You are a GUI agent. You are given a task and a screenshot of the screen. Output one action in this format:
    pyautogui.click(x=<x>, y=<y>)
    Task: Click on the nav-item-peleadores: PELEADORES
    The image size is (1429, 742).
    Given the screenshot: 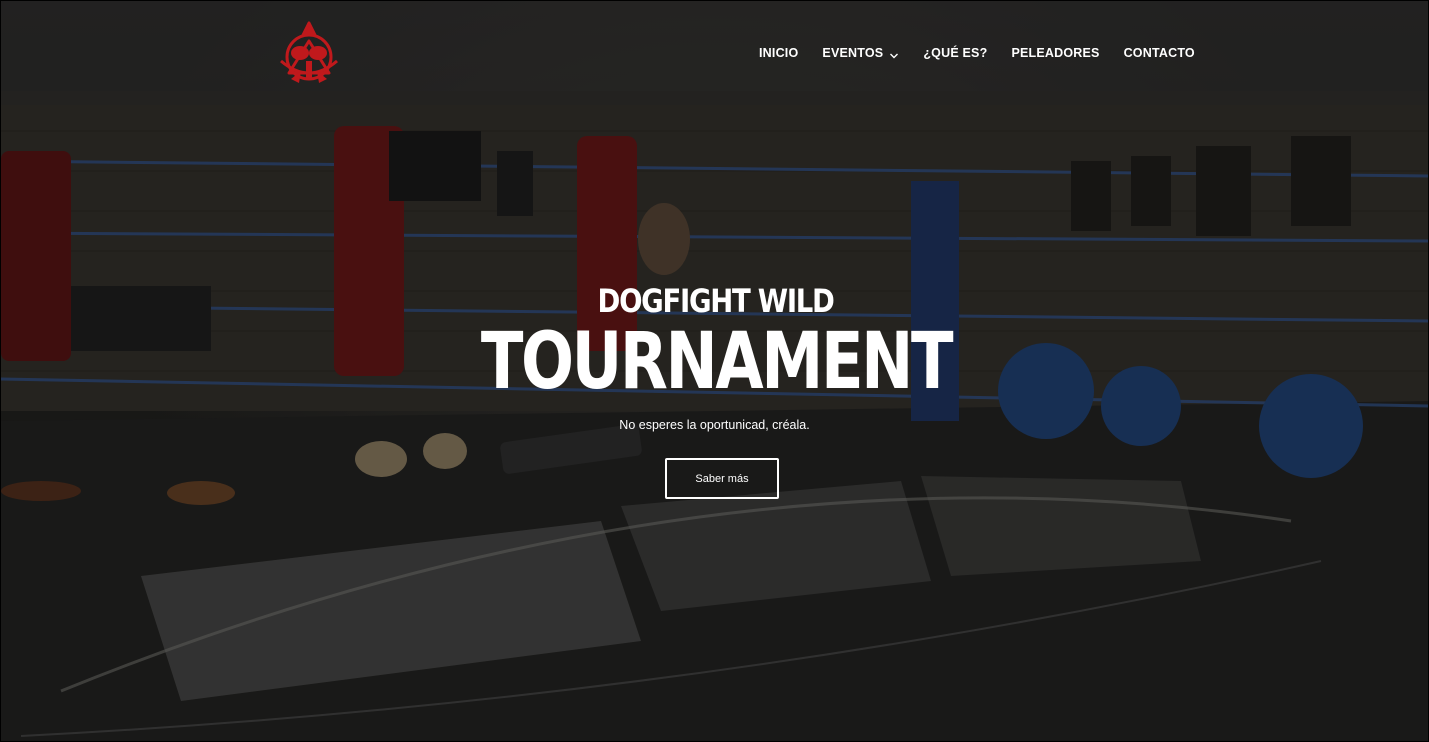 What is the action you would take?
    pyautogui.click(x=1055, y=53)
    